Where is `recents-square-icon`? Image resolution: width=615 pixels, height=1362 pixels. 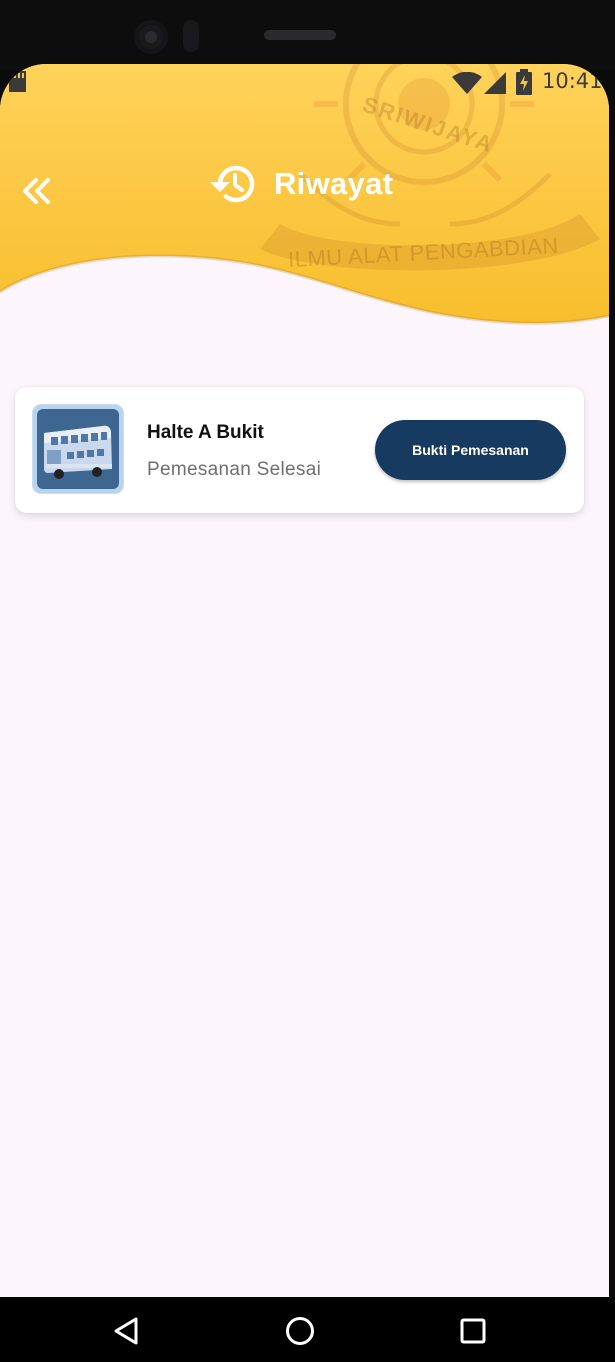
recents-square-icon is located at coordinates (473, 1331).